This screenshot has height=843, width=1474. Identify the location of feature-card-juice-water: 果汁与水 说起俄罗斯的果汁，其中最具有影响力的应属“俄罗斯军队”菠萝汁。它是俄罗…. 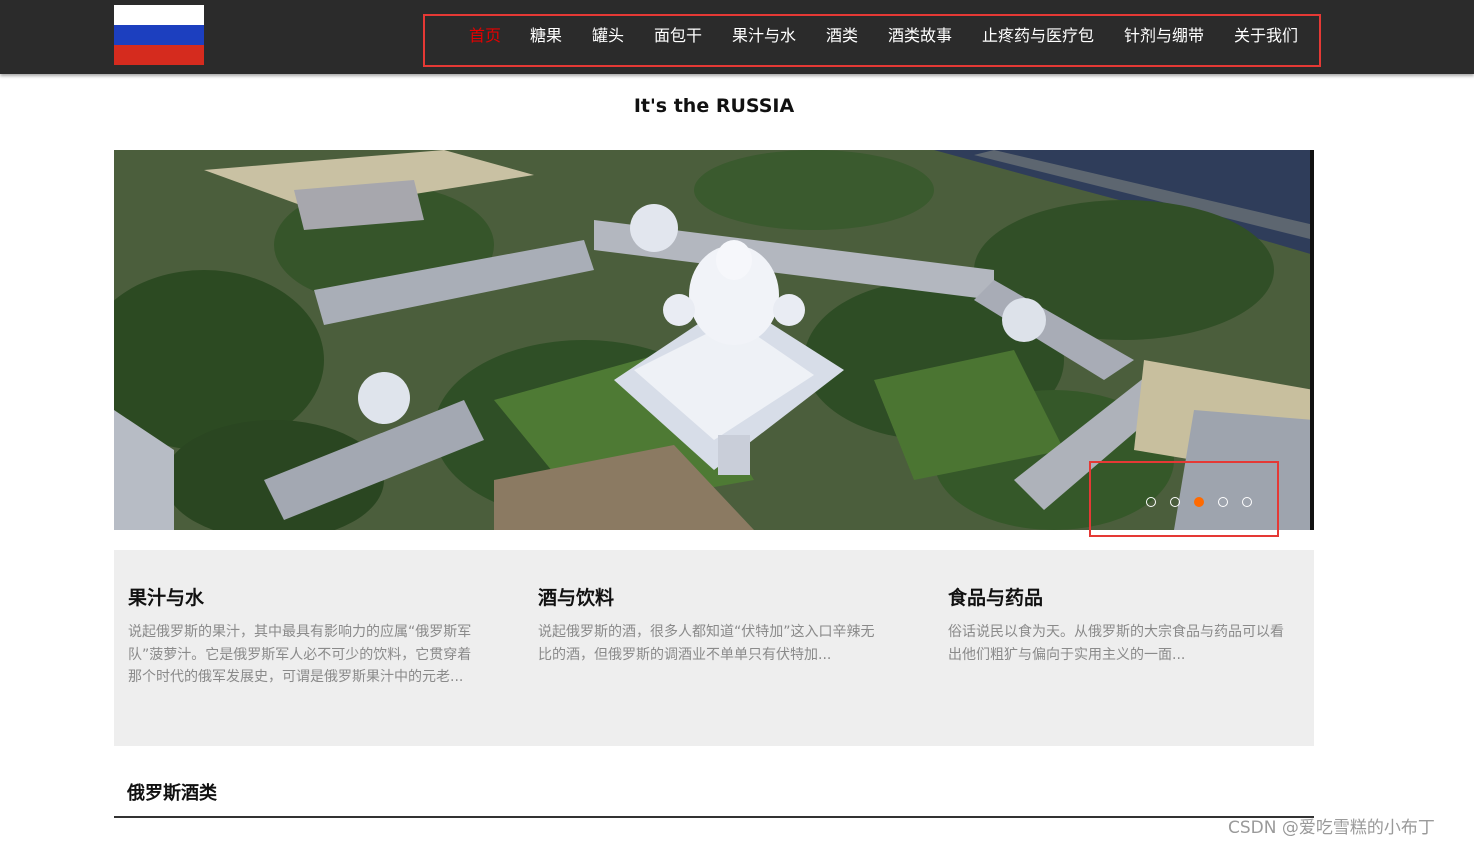
(300, 637).